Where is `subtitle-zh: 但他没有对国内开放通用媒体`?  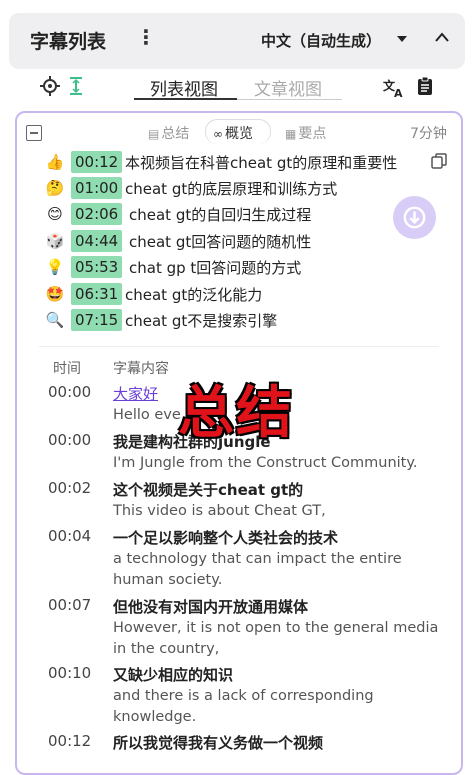 subtitle-zh: 但他没有对国内开放通用媒体 is located at coordinates (211, 607).